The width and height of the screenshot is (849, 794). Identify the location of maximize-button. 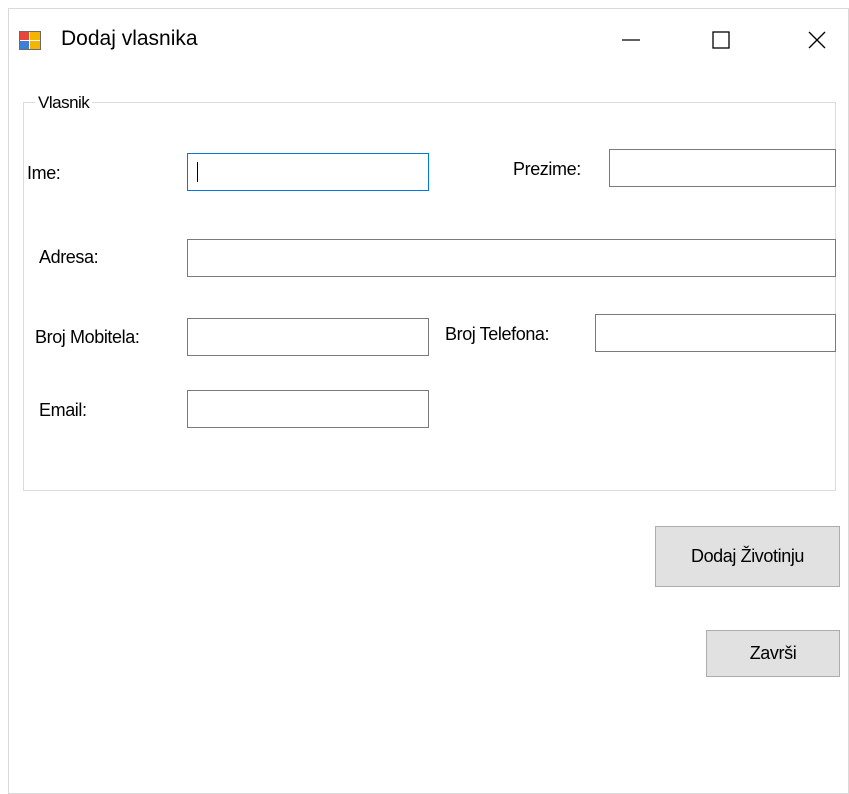
(721, 40).